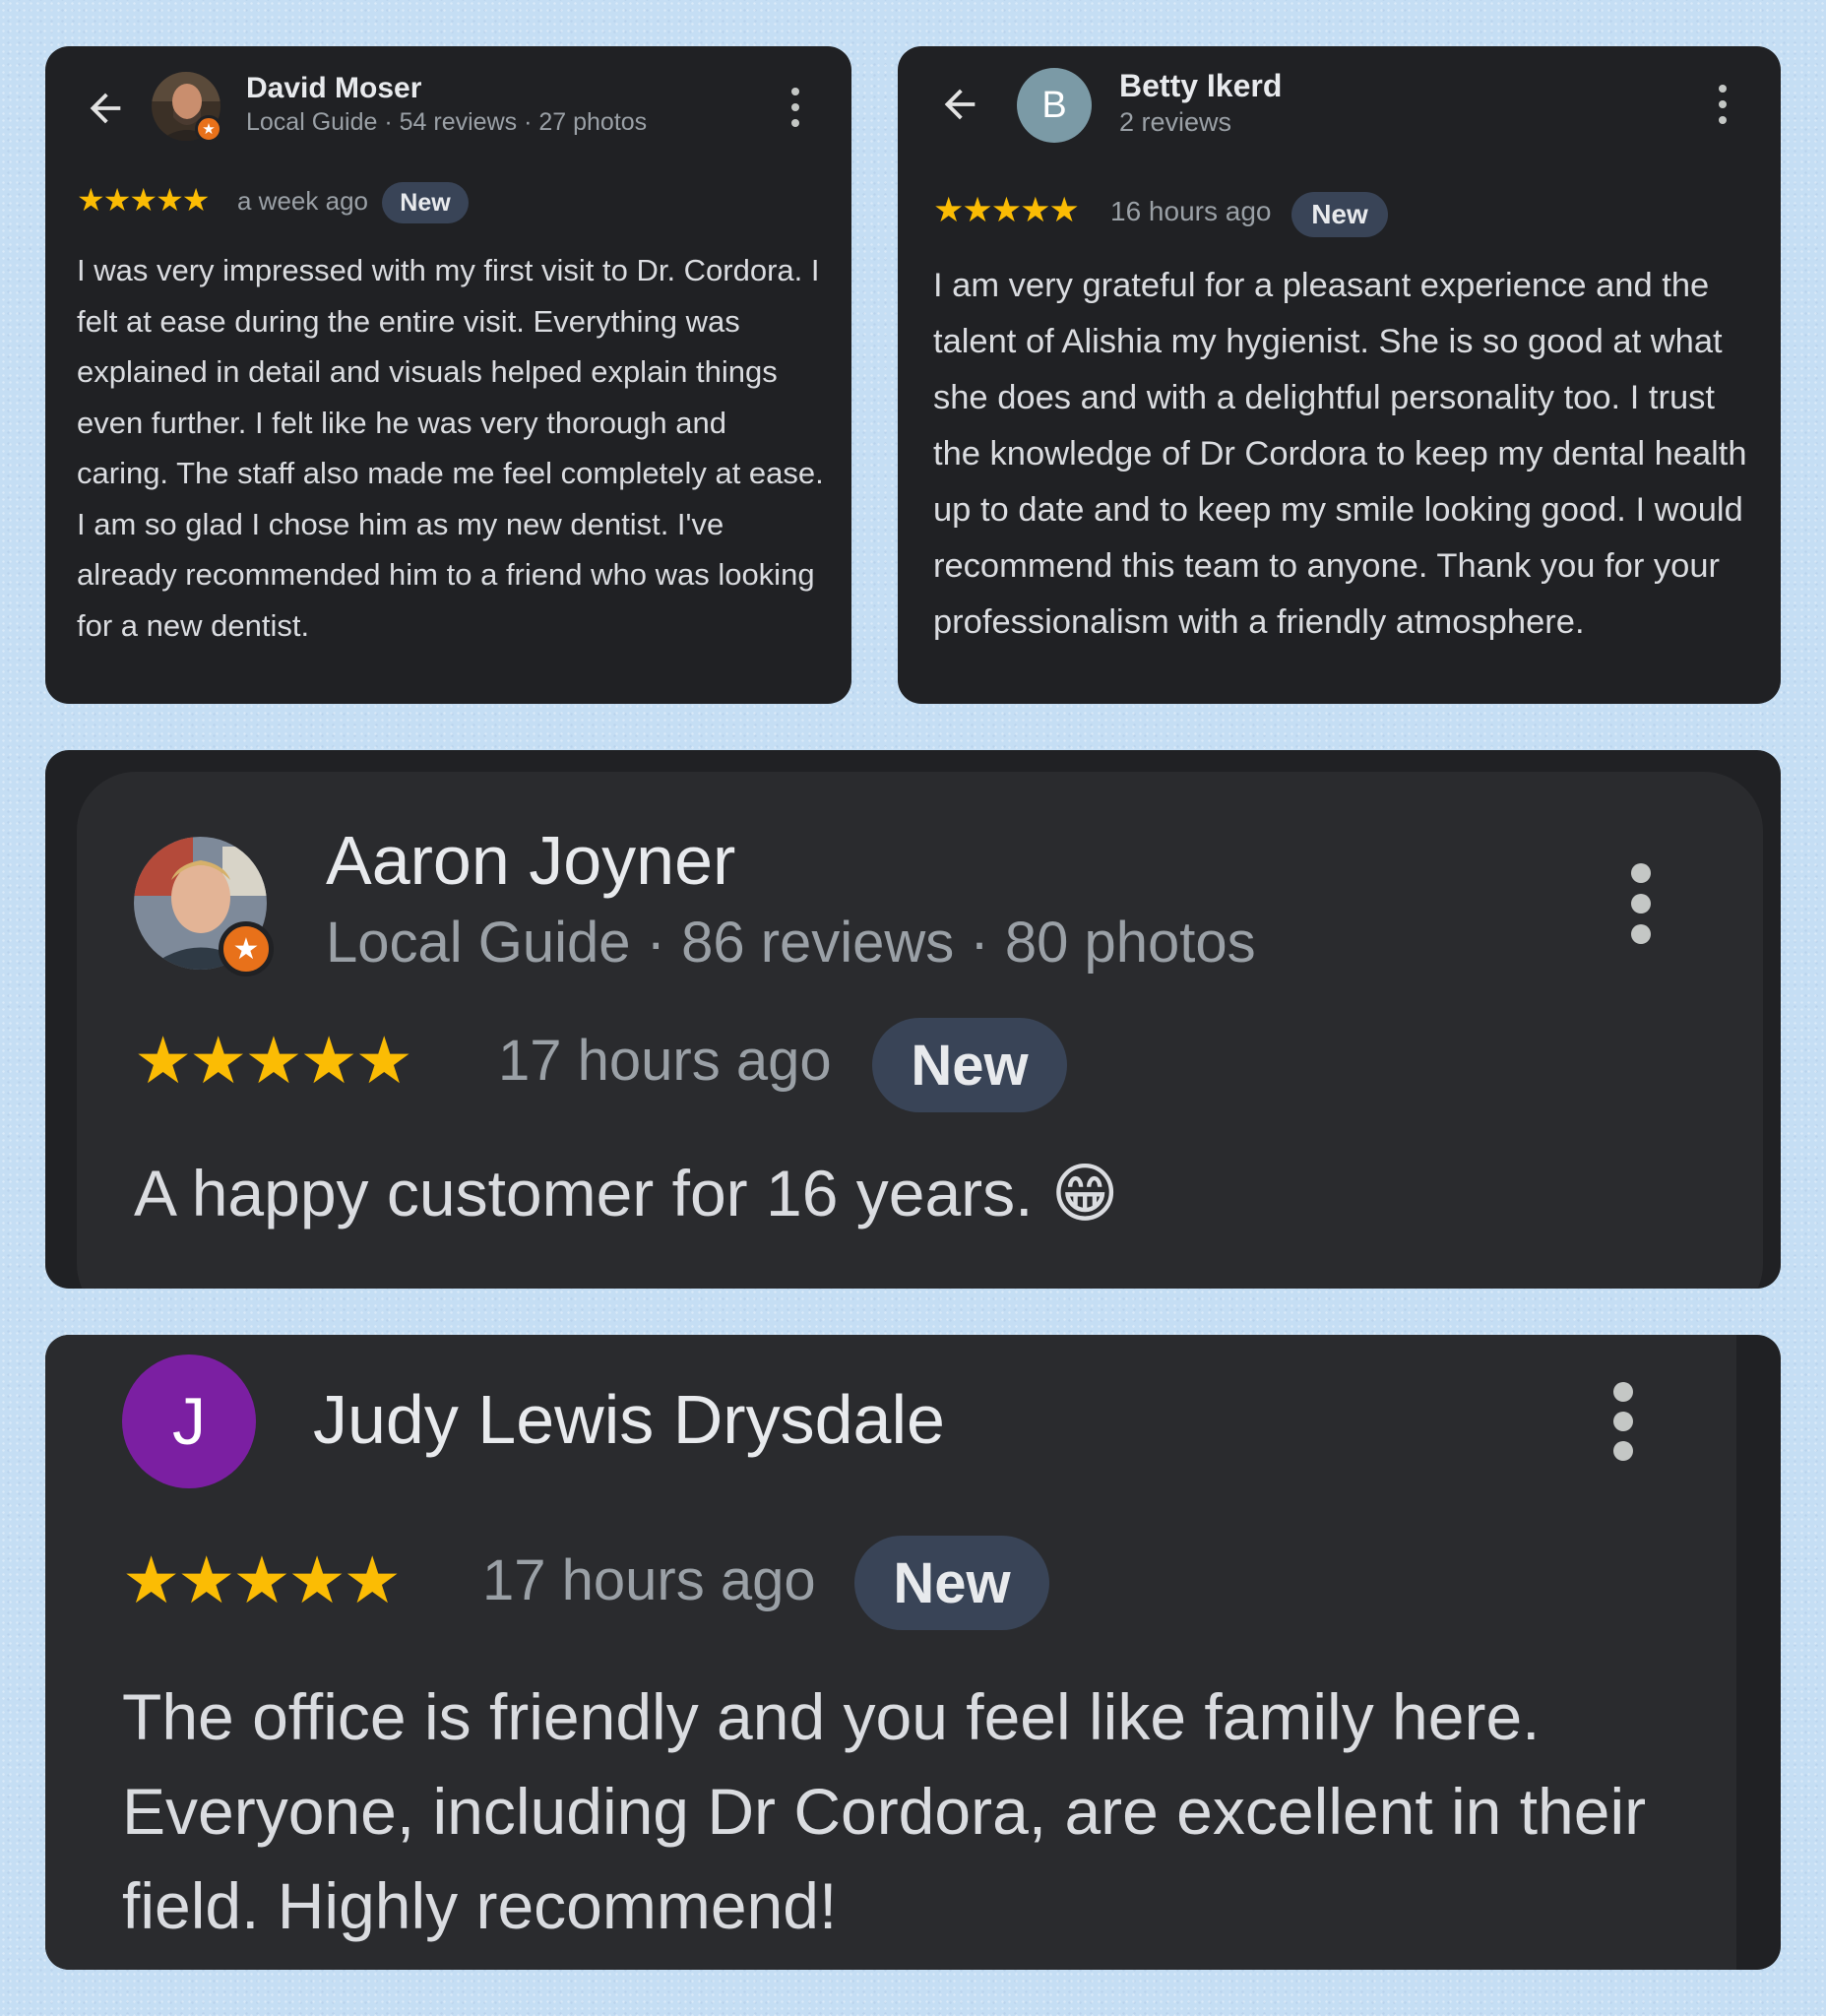 Image resolution: width=1826 pixels, height=2016 pixels. Describe the element at coordinates (1175, 122) in the screenshot. I see `reviewer-meta: 2 reviews` at that location.